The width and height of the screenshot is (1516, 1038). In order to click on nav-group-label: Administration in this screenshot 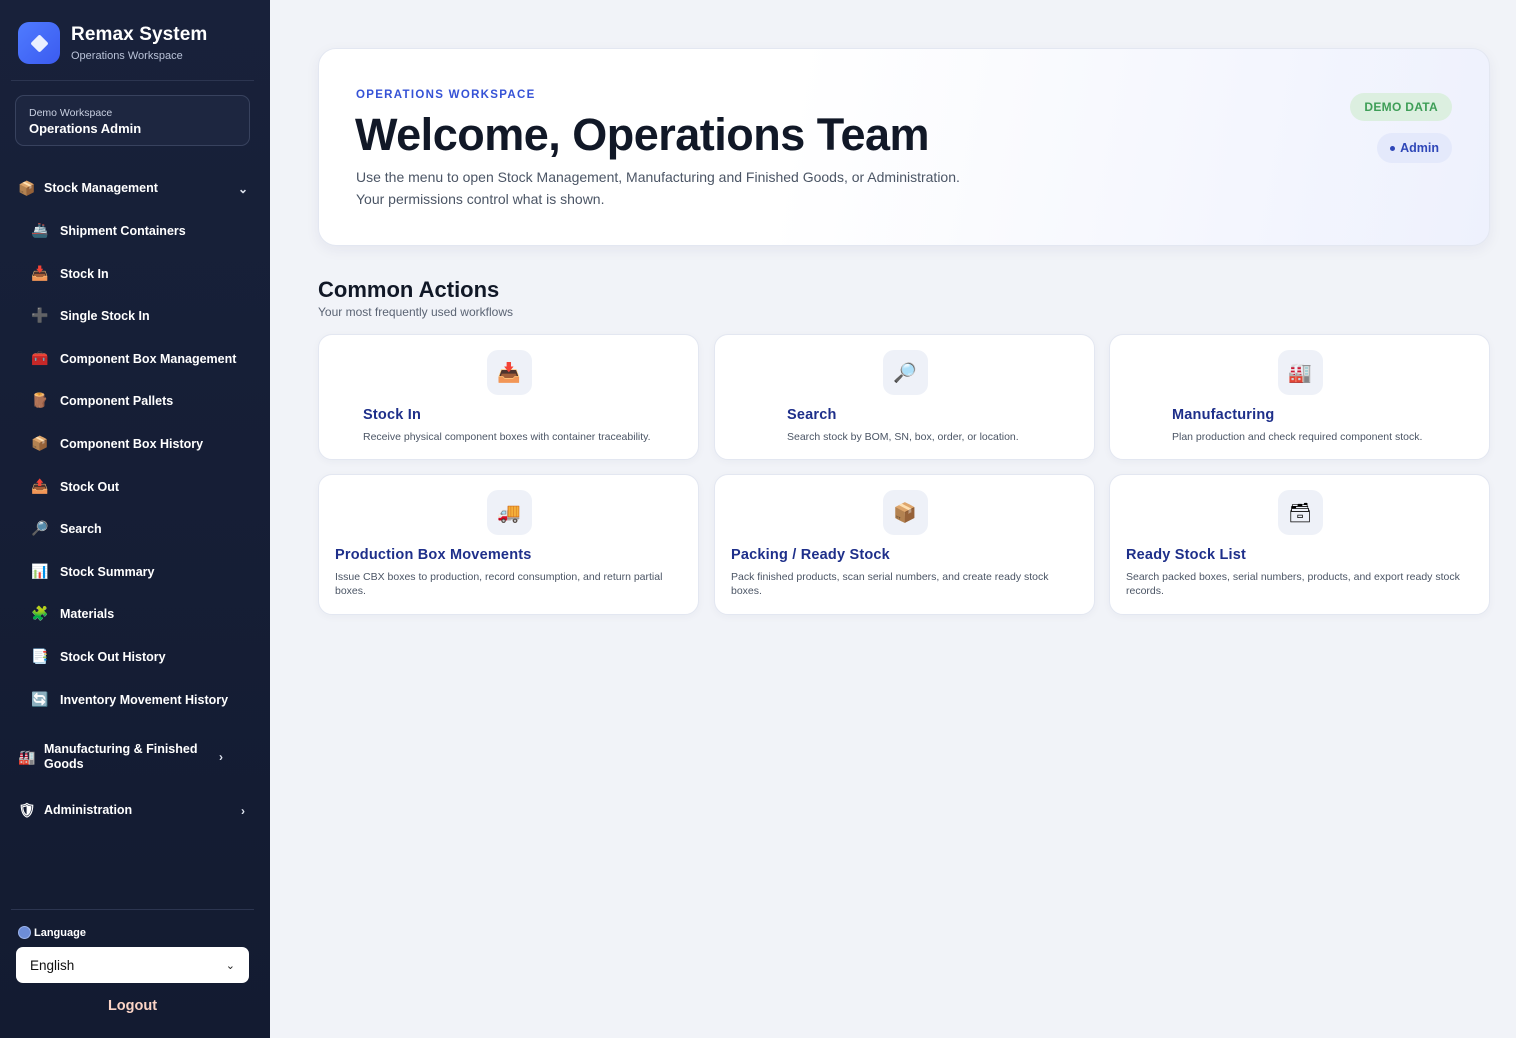, I will do `click(88, 810)`.